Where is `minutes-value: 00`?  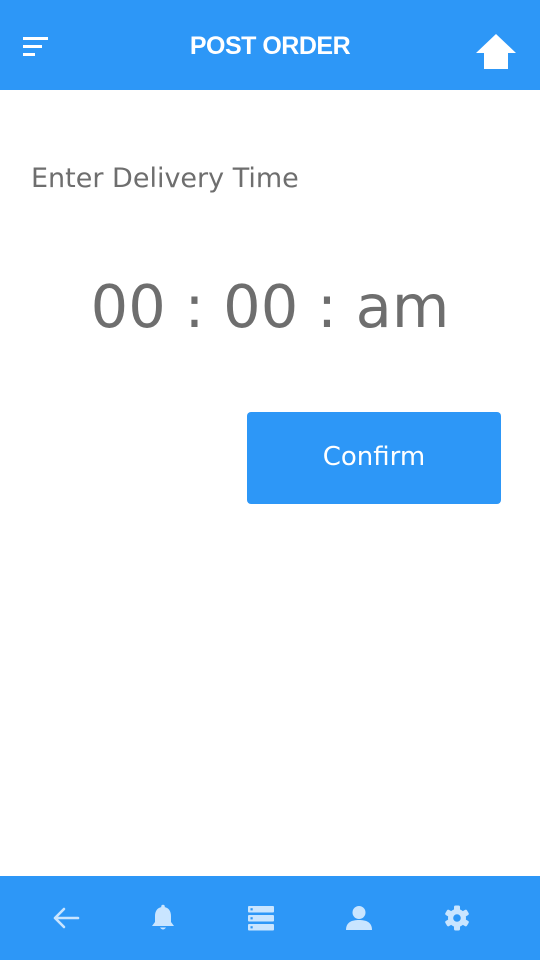
minutes-value: 00 is located at coordinates (260, 306).